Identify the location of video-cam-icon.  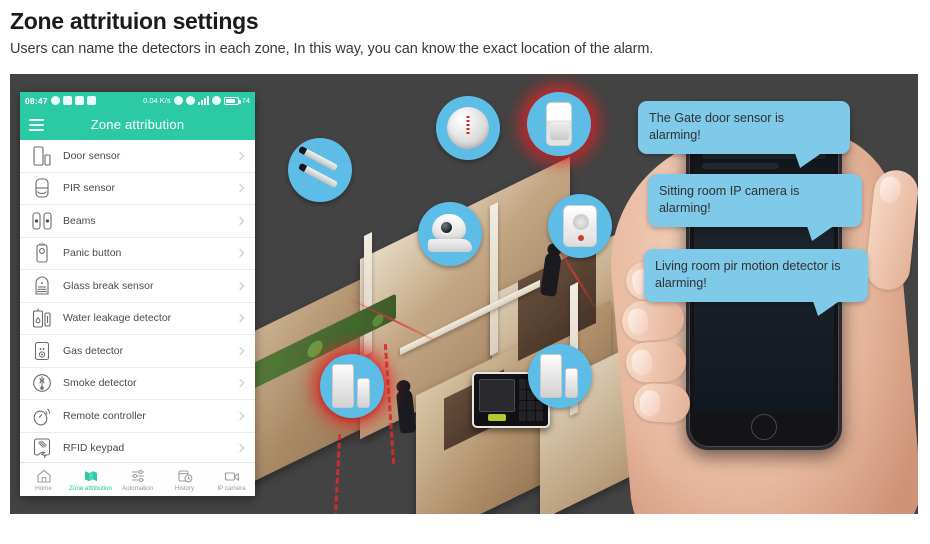
(232, 476).